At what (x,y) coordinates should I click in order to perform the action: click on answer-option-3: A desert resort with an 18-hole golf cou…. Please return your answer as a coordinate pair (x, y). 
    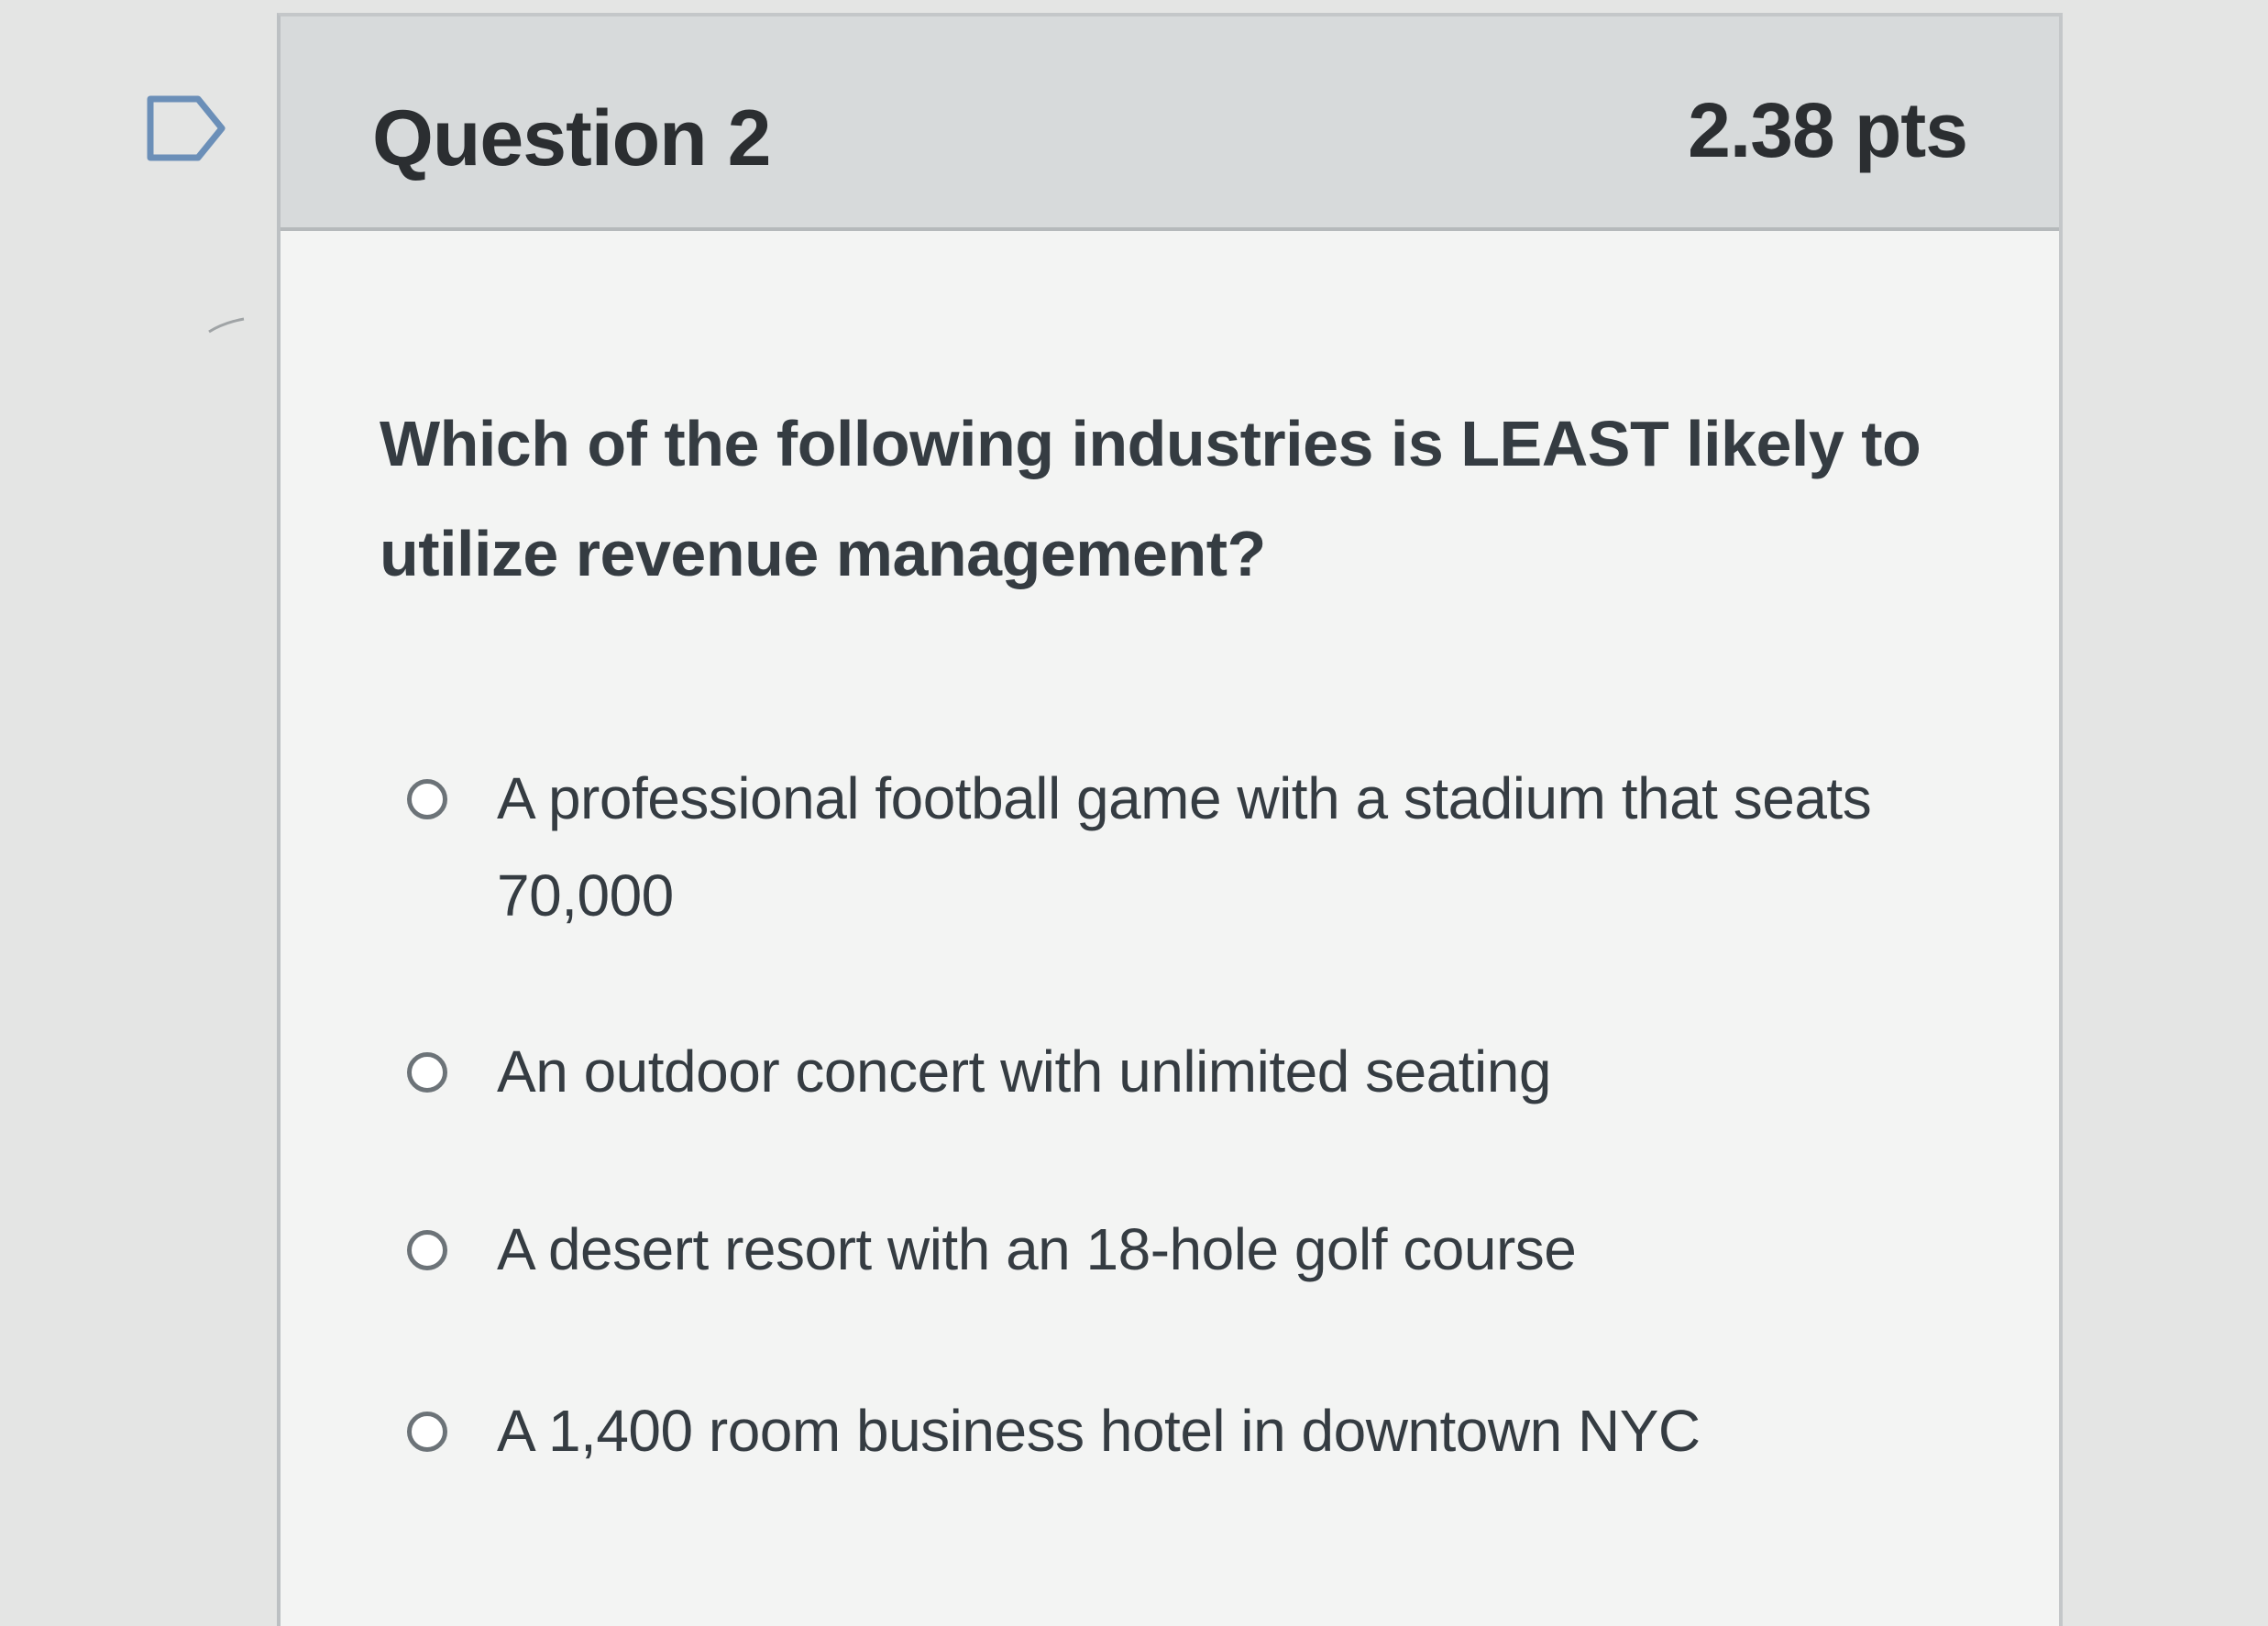
    Looking at the image, I should click on (1197, 1249).